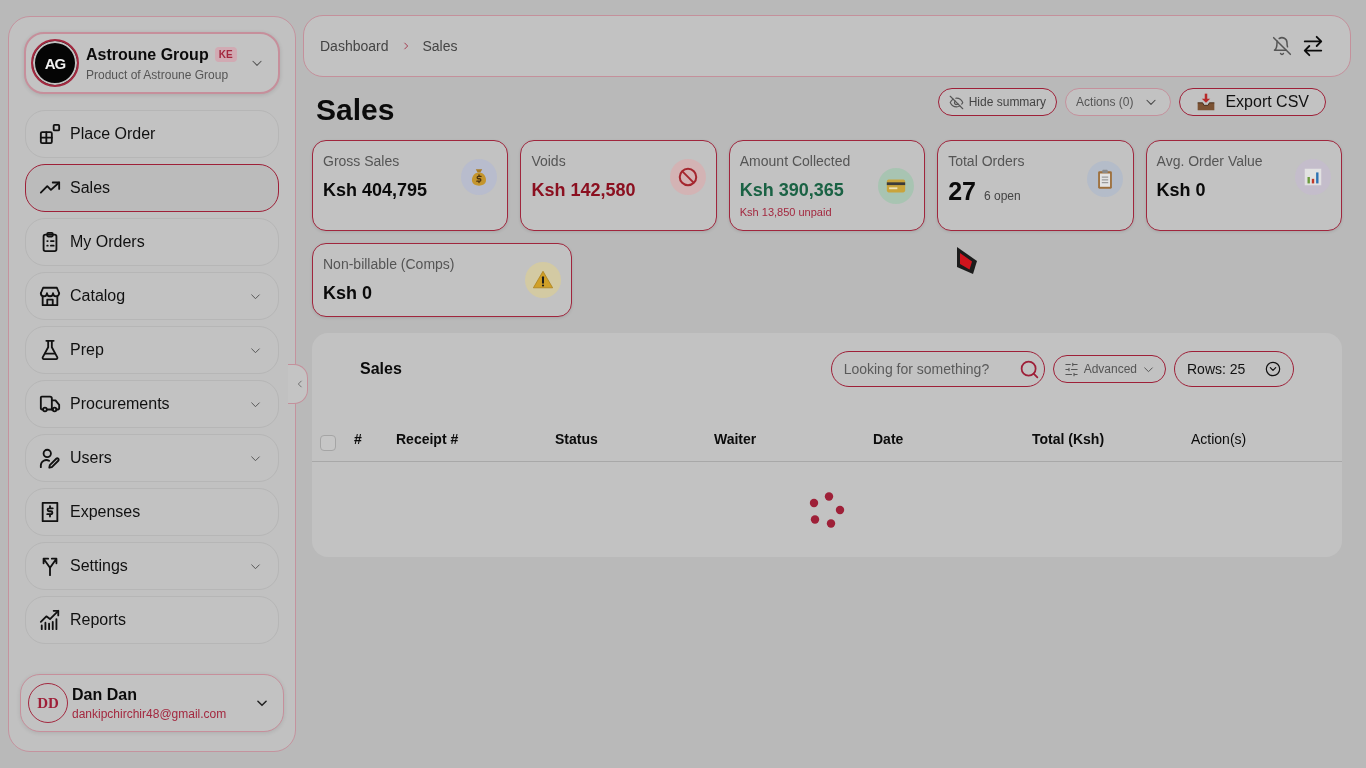  What do you see at coordinates (381, 369) in the screenshot?
I see `table-title: Sales` at bounding box center [381, 369].